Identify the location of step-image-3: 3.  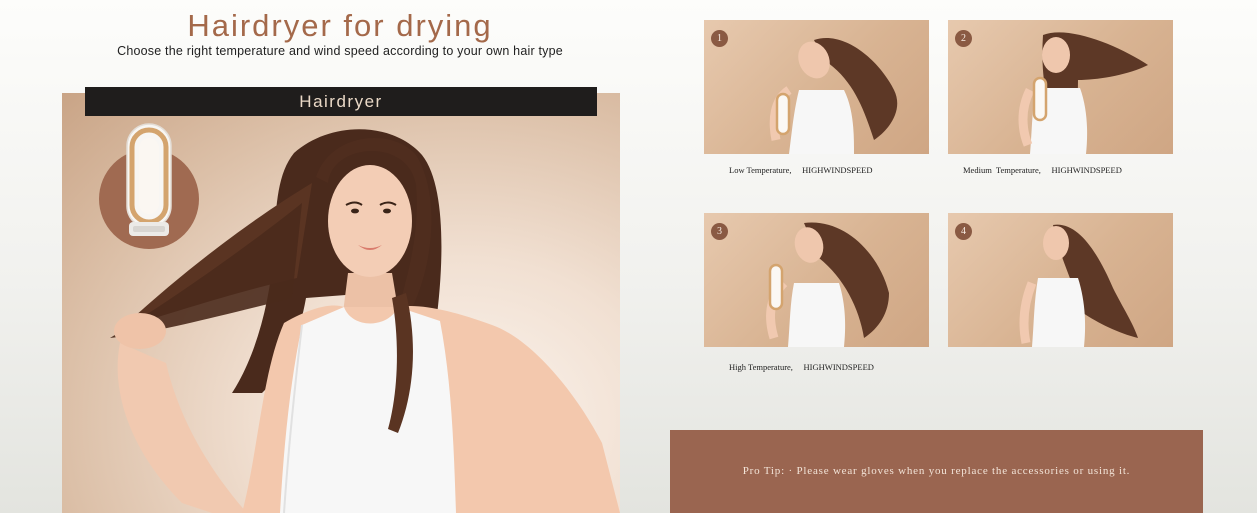
(816, 280).